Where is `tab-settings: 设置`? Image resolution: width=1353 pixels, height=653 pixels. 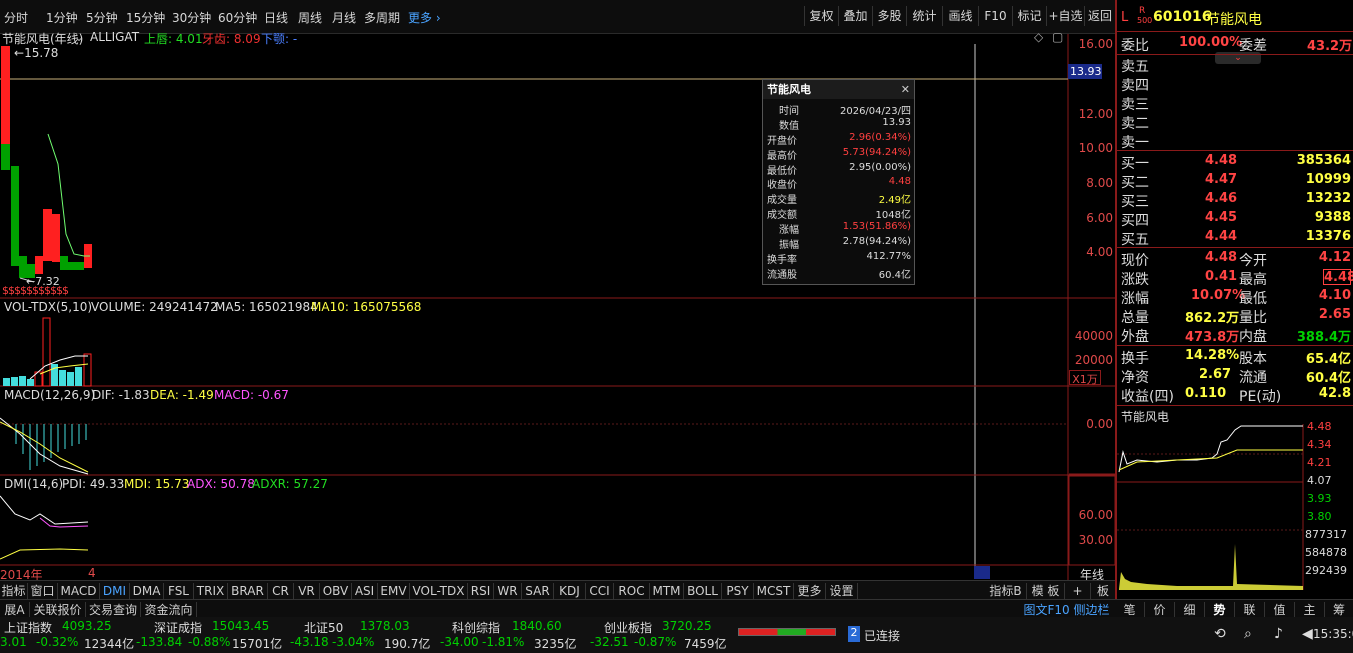 tab-settings: 设置 is located at coordinates (842, 591).